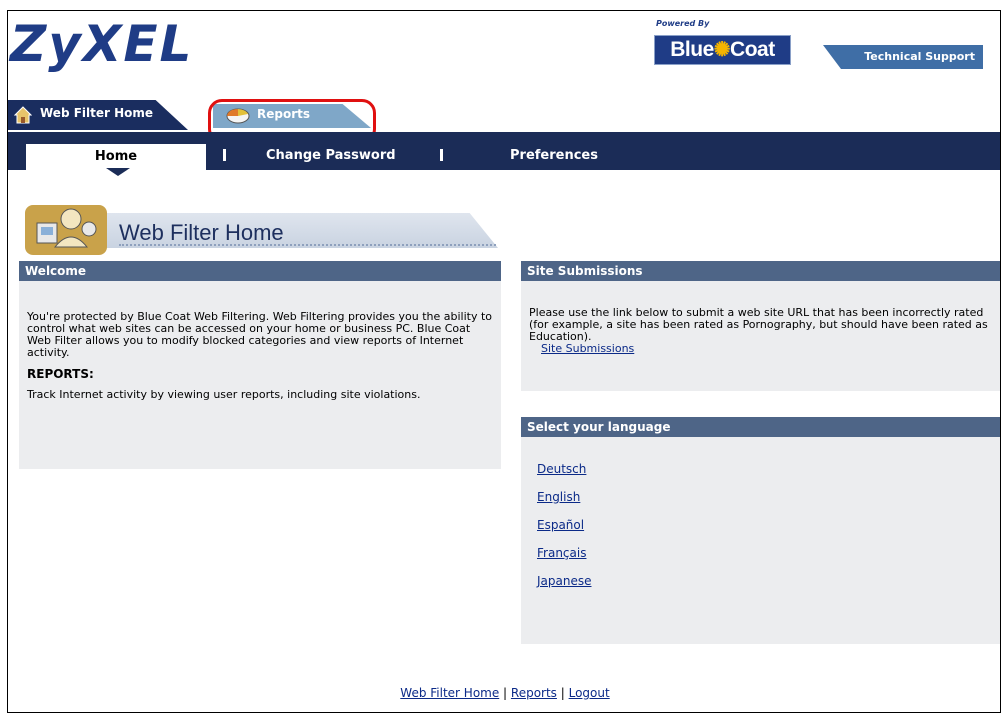  Describe the element at coordinates (903, 57) in the screenshot. I see `technical-support-button: Technical Support` at that location.